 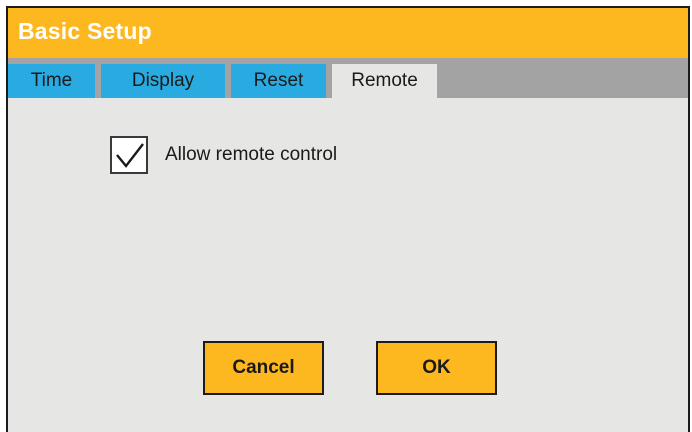 What do you see at coordinates (436, 368) in the screenshot?
I see `ok-button: OK` at bounding box center [436, 368].